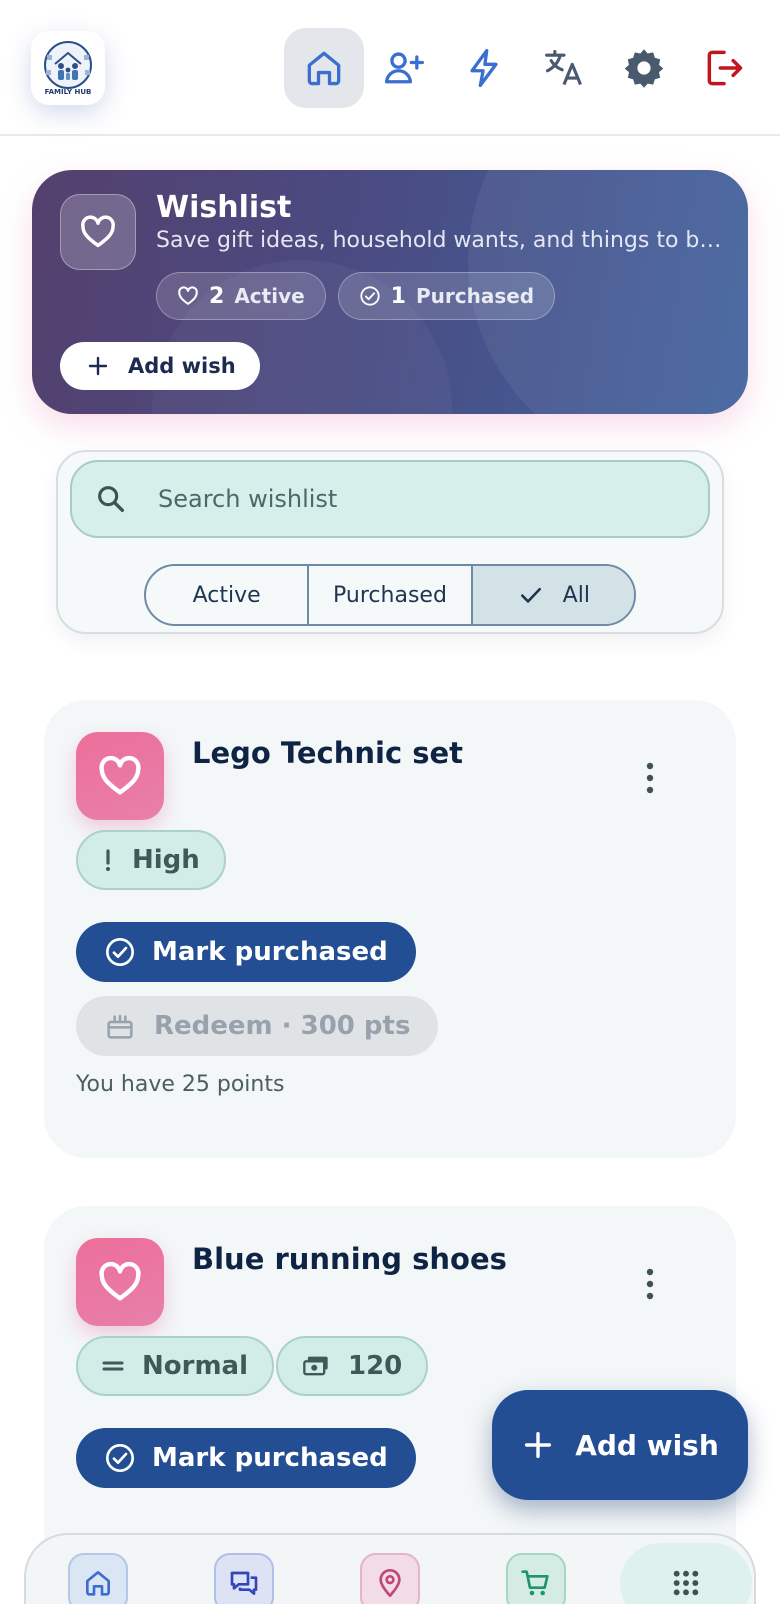  I want to click on active-count-chip: 2 Active, so click(241, 296).